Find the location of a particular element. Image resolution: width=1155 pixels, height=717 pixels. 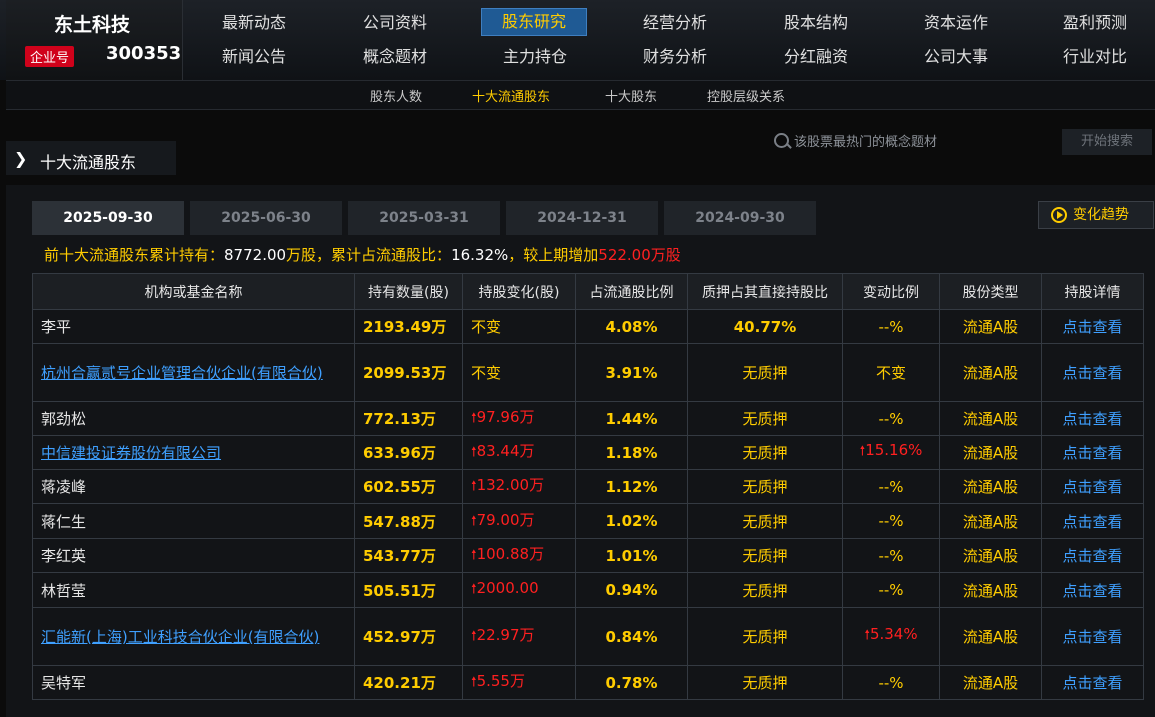

nav-share-structure: 股本结构 is located at coordinates (816, 23).